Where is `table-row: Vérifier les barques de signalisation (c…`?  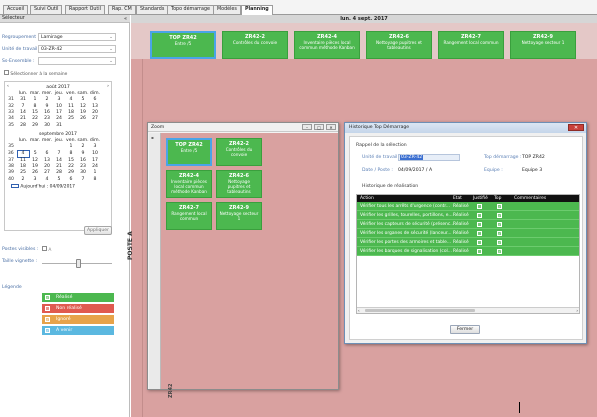
table-row: Vérifier les barques de signalisation (c… is located at coordinates (468, 251).